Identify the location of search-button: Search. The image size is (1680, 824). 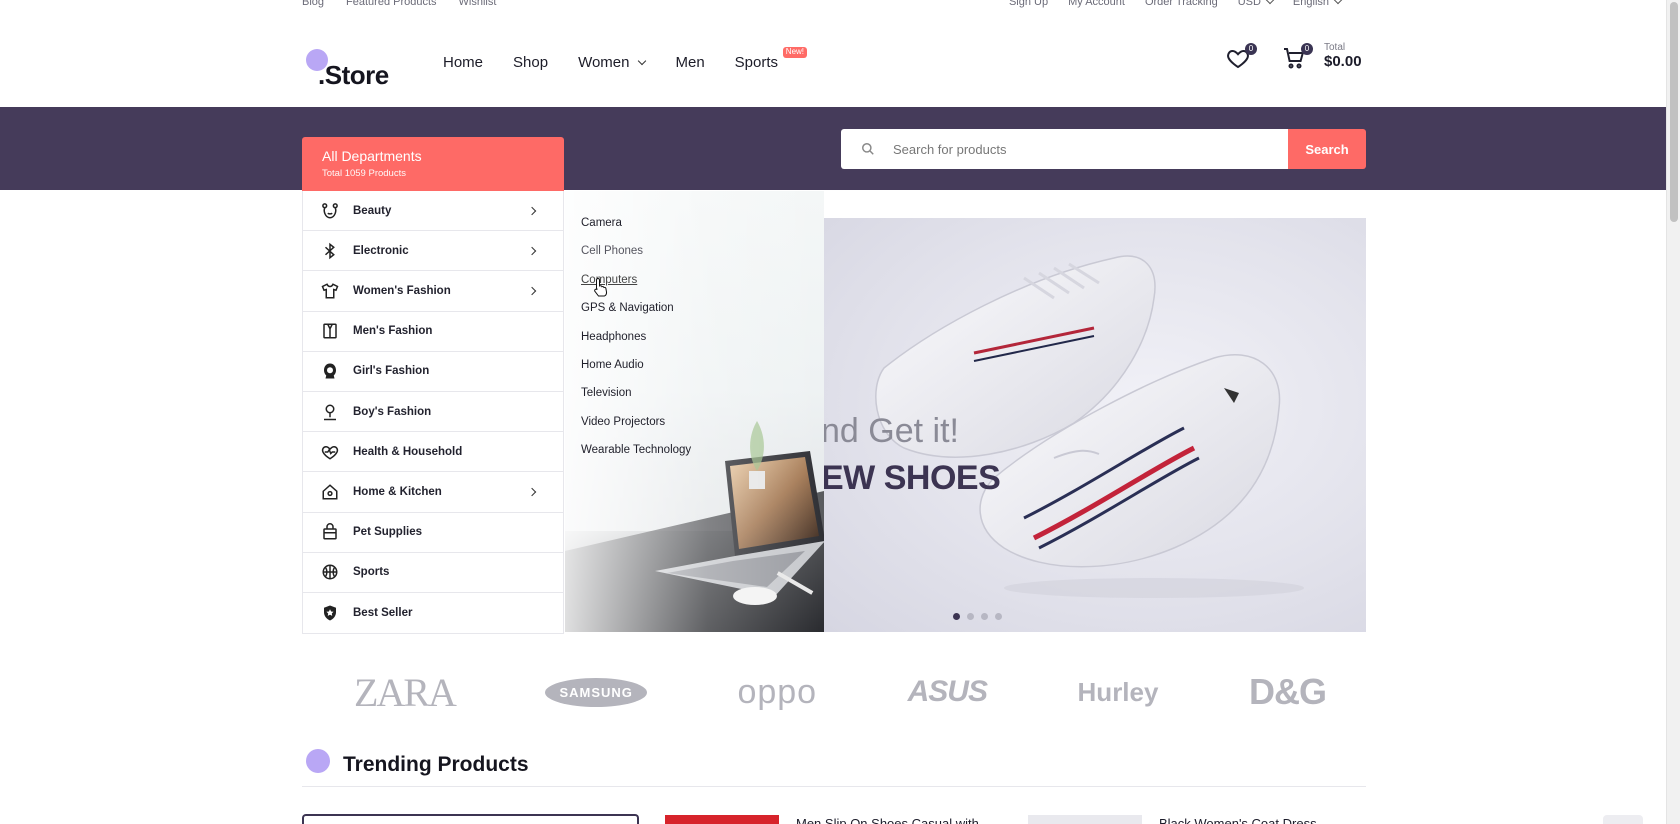
(1327, 149).